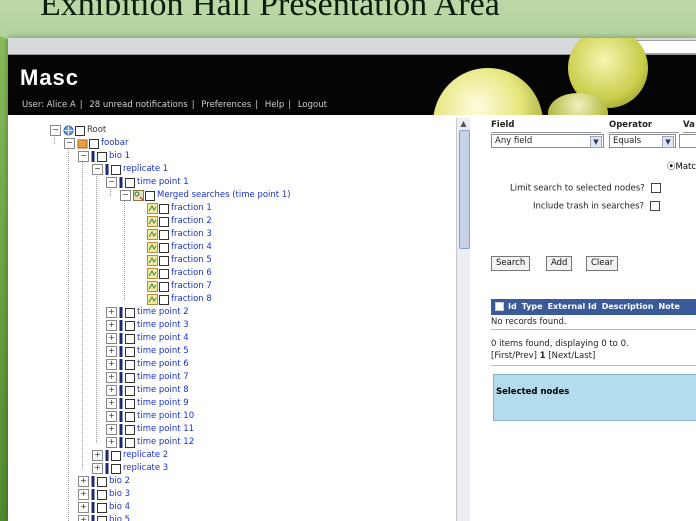 The image size is (696, 521). Describe the element at coordinates (163, 351) in the screenshot. I see `tree-node-label: time point 5` at that location.